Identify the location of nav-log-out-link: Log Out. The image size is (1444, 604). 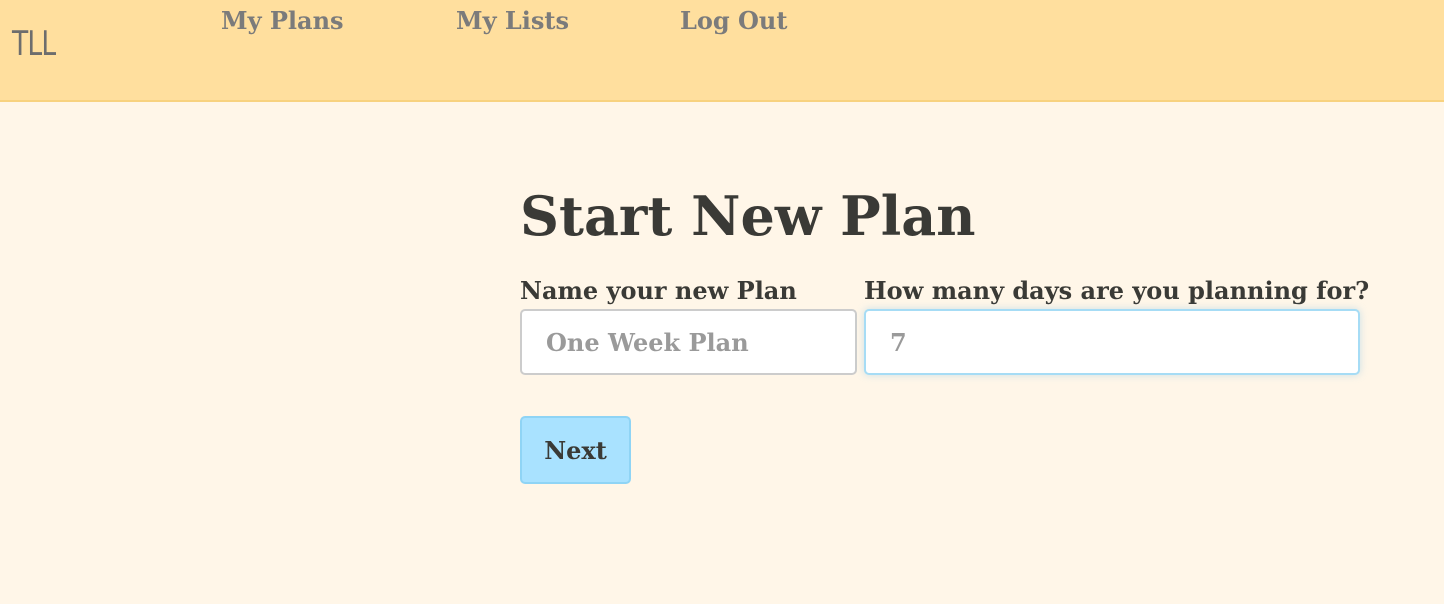
(733, 20).